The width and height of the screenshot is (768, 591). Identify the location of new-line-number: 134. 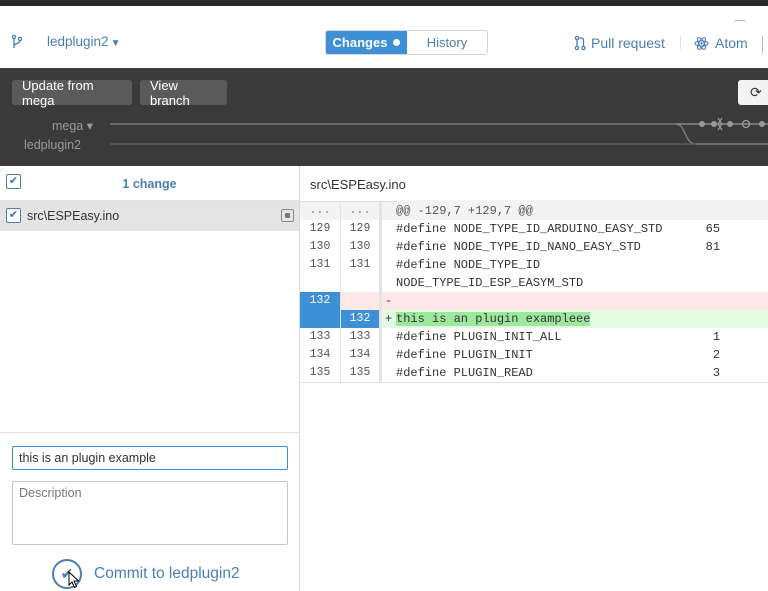
(361, 355).